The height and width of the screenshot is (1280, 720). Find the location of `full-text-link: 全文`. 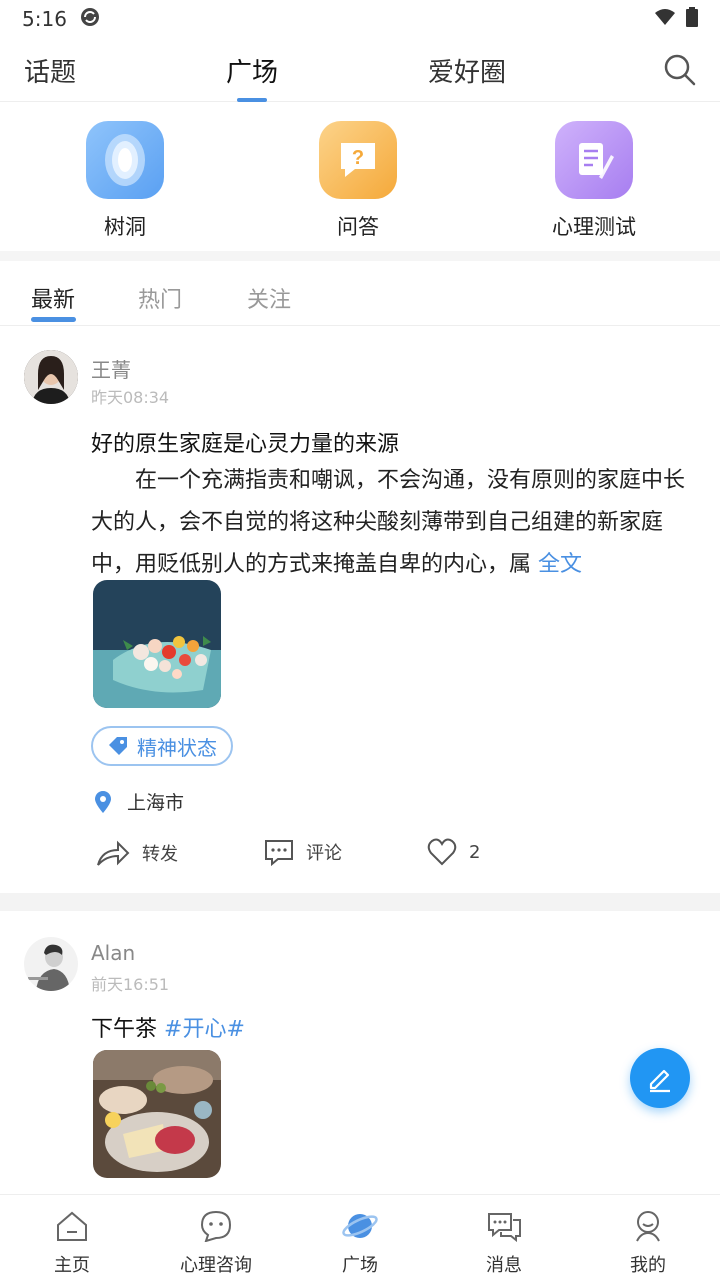

full-text-link: 全文 is located at coordinates (560, 564).